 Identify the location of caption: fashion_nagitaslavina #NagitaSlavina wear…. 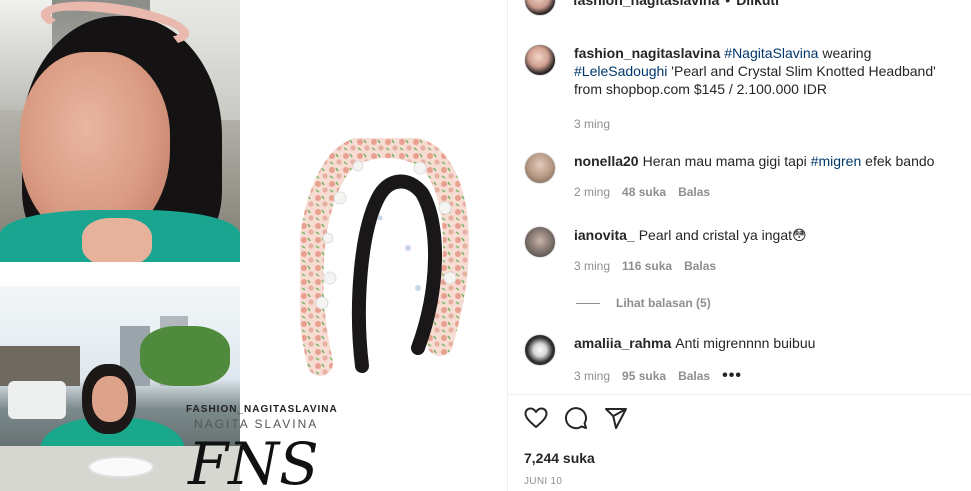
(739, 87).